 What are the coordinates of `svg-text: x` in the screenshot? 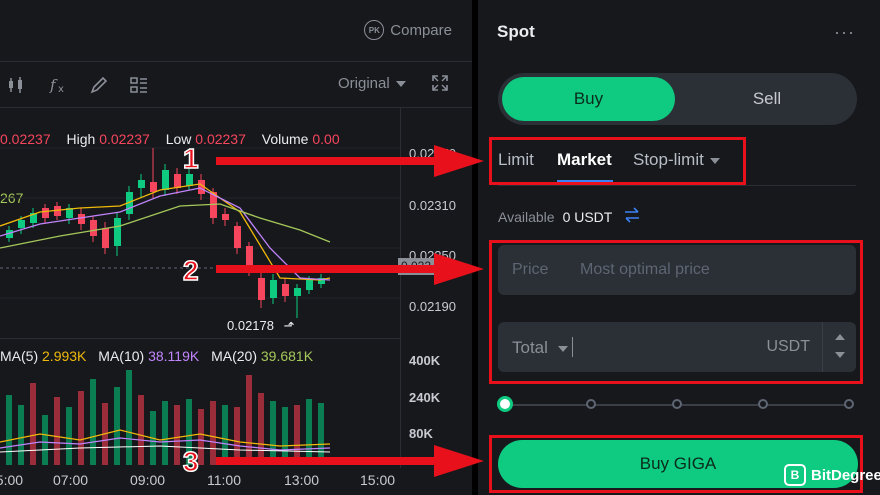 It's located at (61, 89).